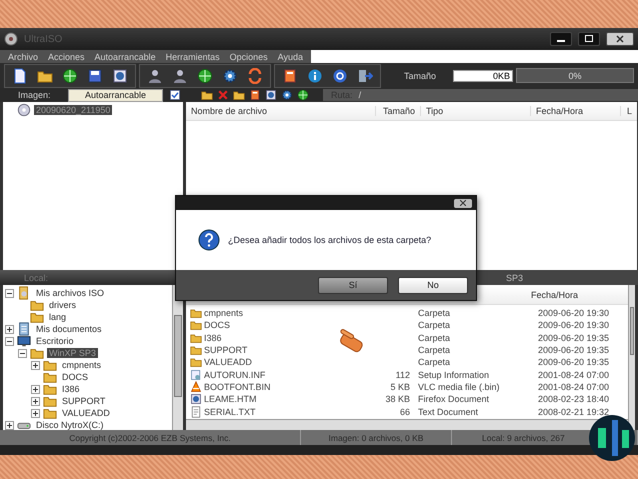  What do you see at coordinates (55, 341) in the screenshot?
I see `tree-item: Escritorio` at bounding box center [55, 341].